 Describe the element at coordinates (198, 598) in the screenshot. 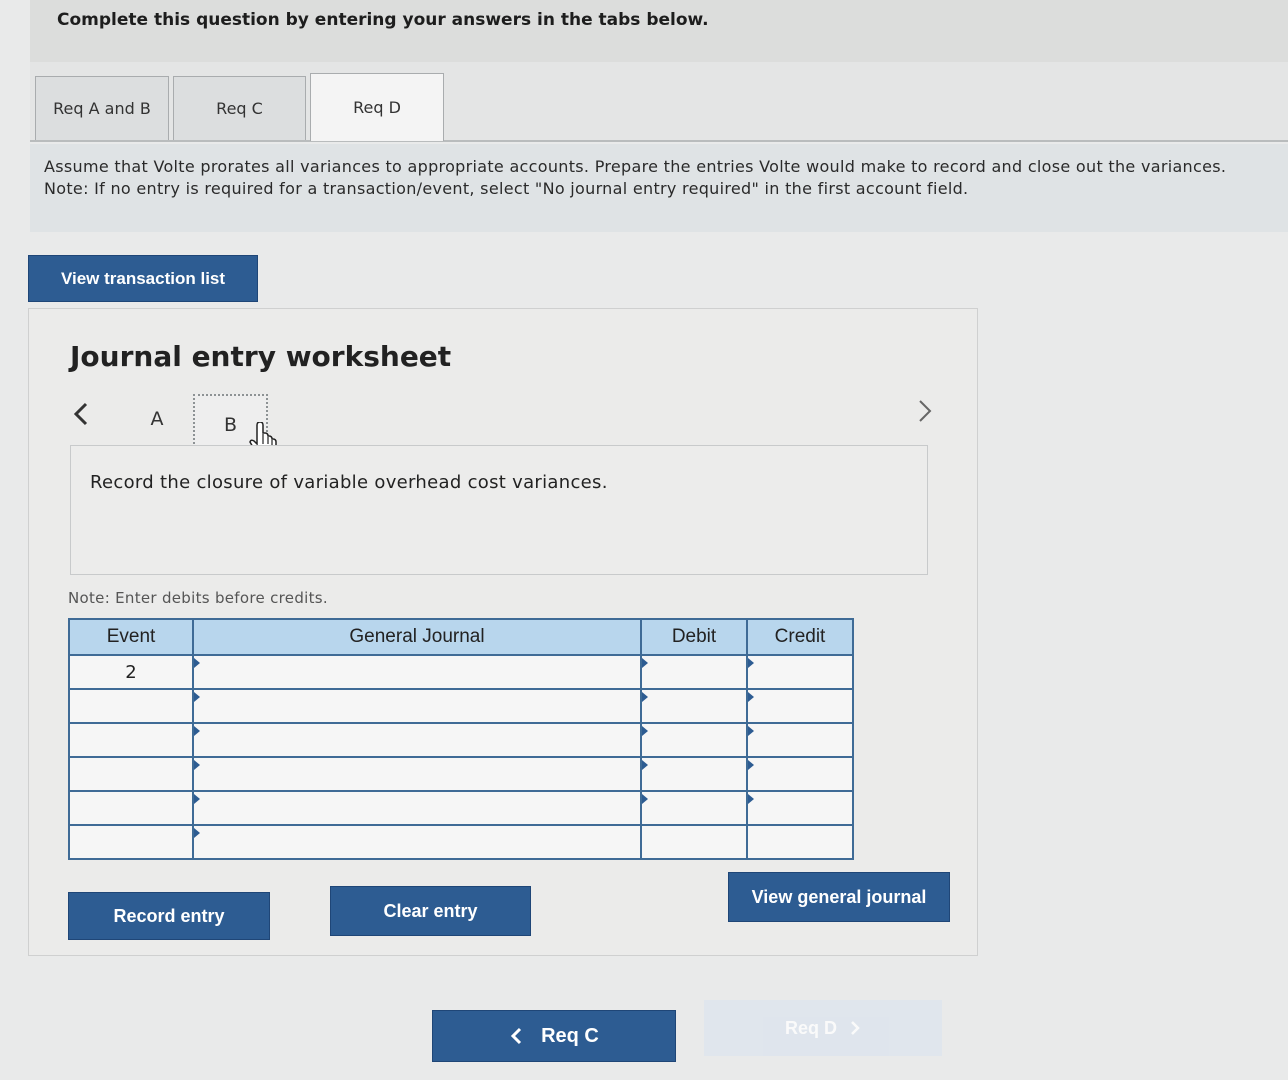

I see `debits-note: Note: Enter debits before credits.` at that location.